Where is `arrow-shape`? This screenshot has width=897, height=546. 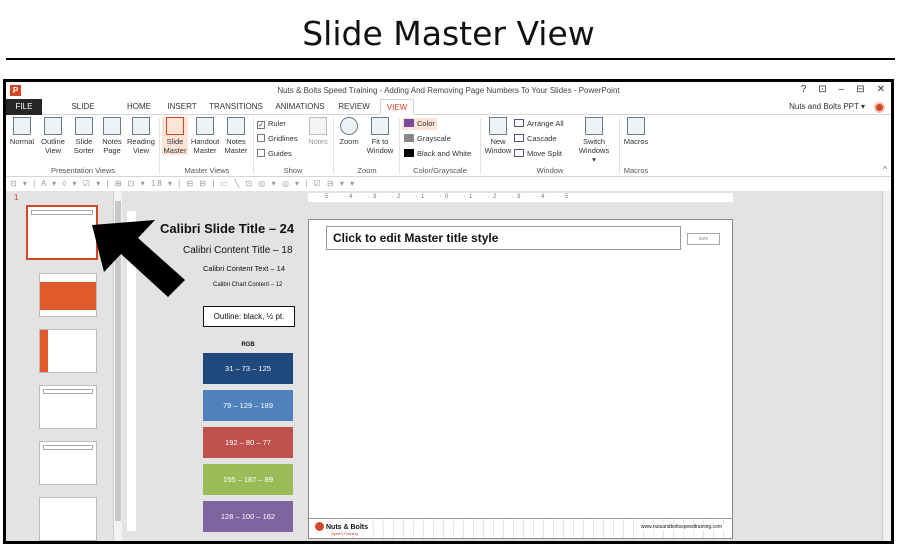
arrow-shape is located at coordinates (138, 258).